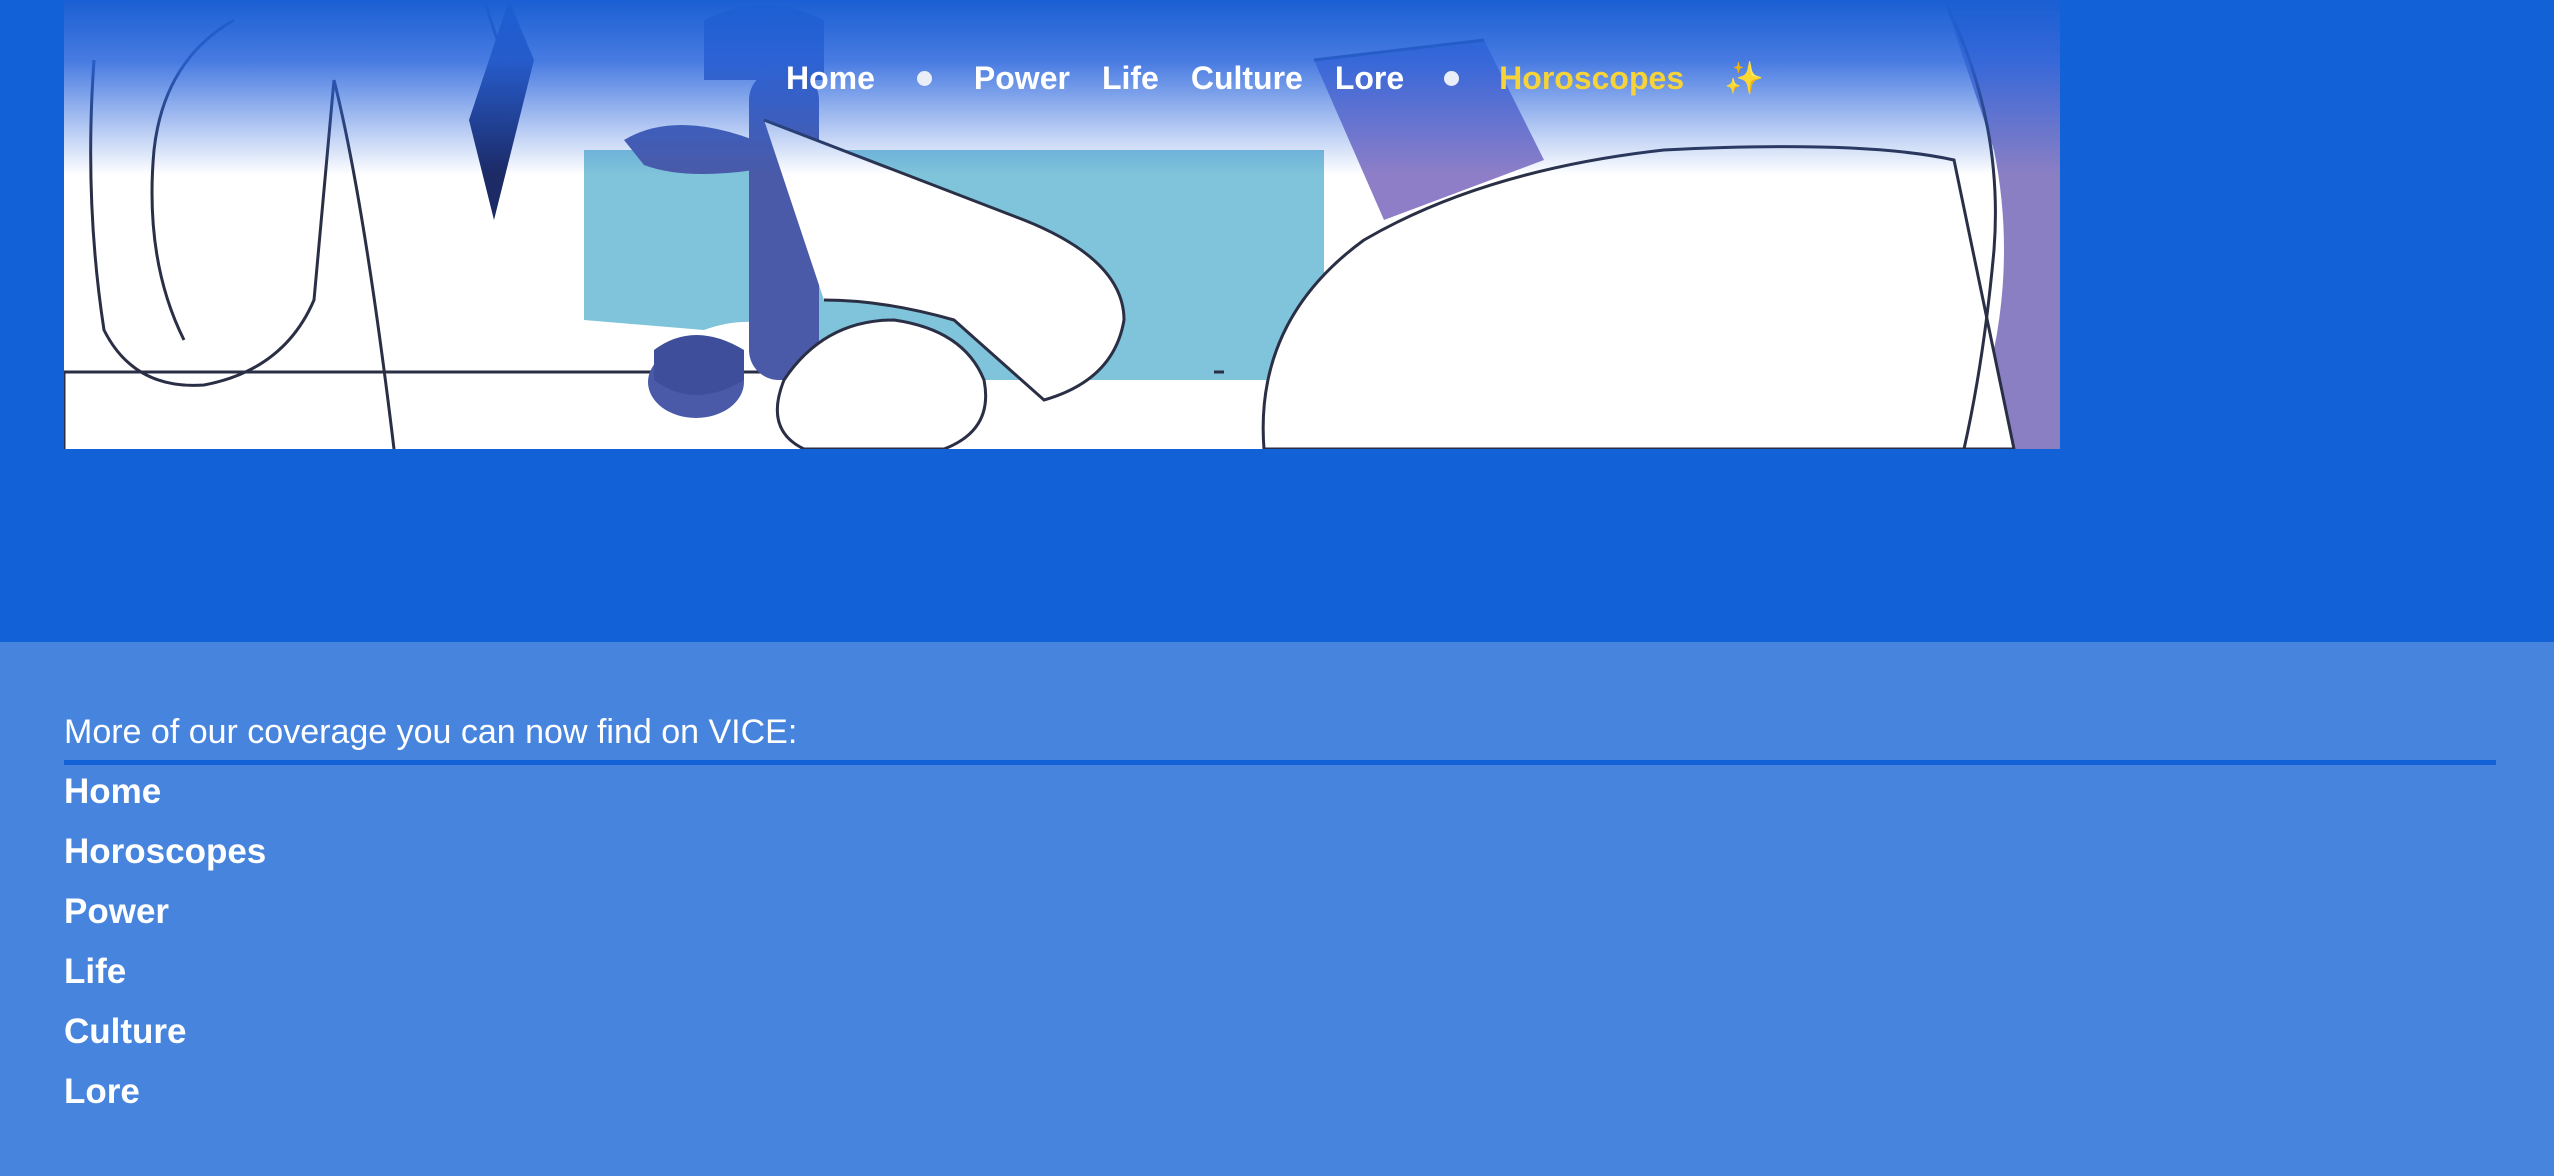 The height and width of the screenshot is (1176, 2554). What do you see at coordinates (1591, 78) in the screenshot?
I see `nav-link-horoscopes: Horoscopes` at bounding box center [1591, 78].